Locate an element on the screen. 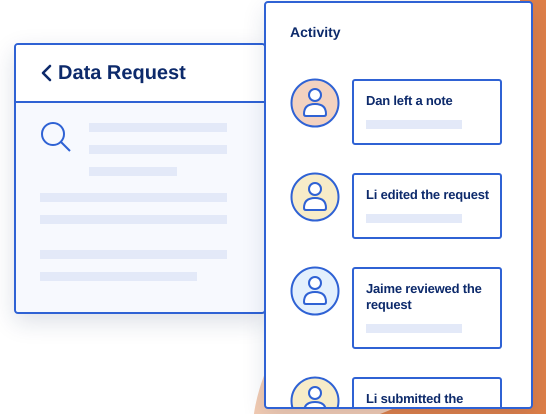  panel-title: Activity is located at coordinates (316, 32).